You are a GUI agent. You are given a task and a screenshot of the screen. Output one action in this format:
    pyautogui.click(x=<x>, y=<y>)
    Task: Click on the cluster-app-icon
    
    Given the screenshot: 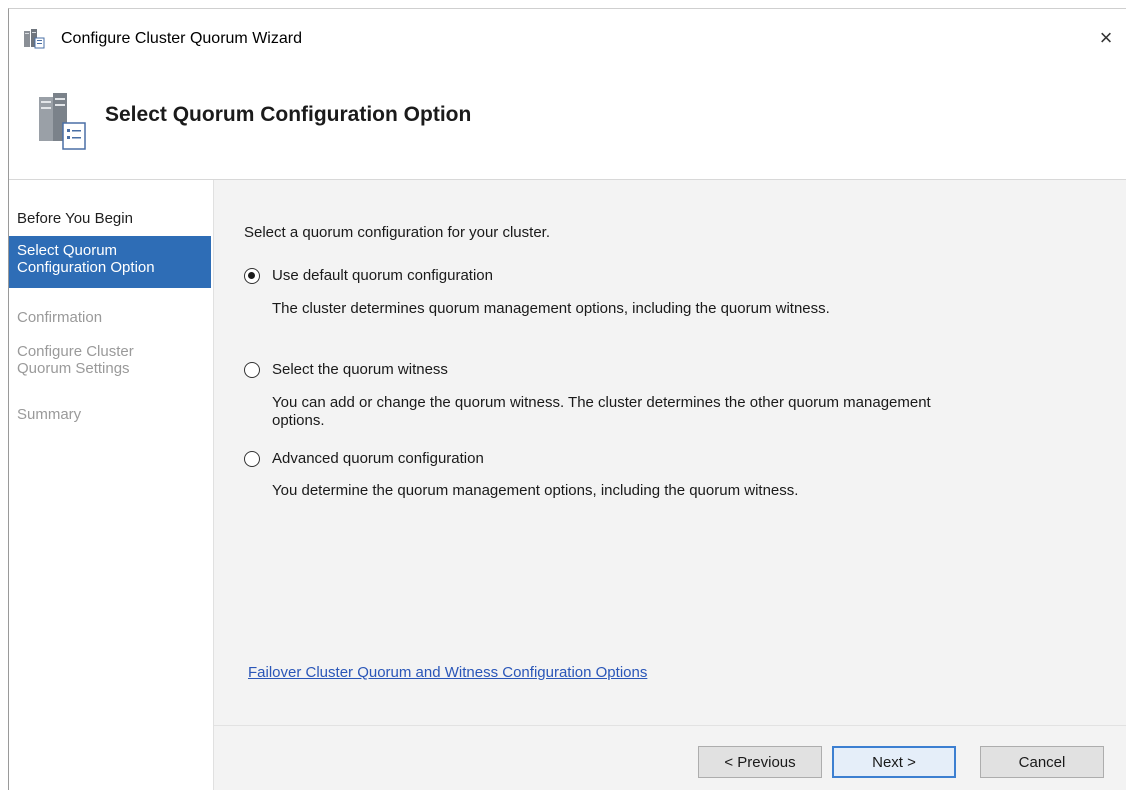 What is the action you would take?
    pyautogui.click(x=34, y=39)
    